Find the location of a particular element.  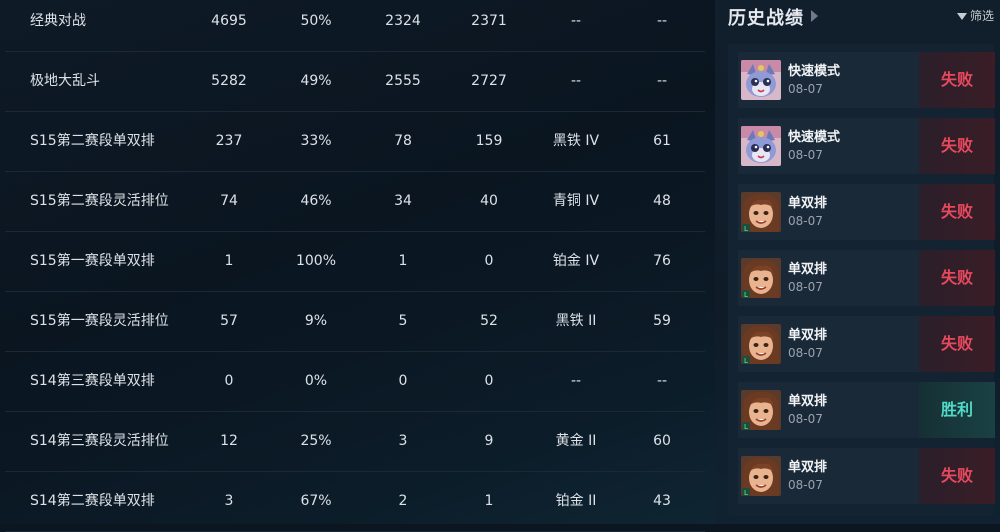

wins-cell: 2324 is located at coordinates (403, 21).